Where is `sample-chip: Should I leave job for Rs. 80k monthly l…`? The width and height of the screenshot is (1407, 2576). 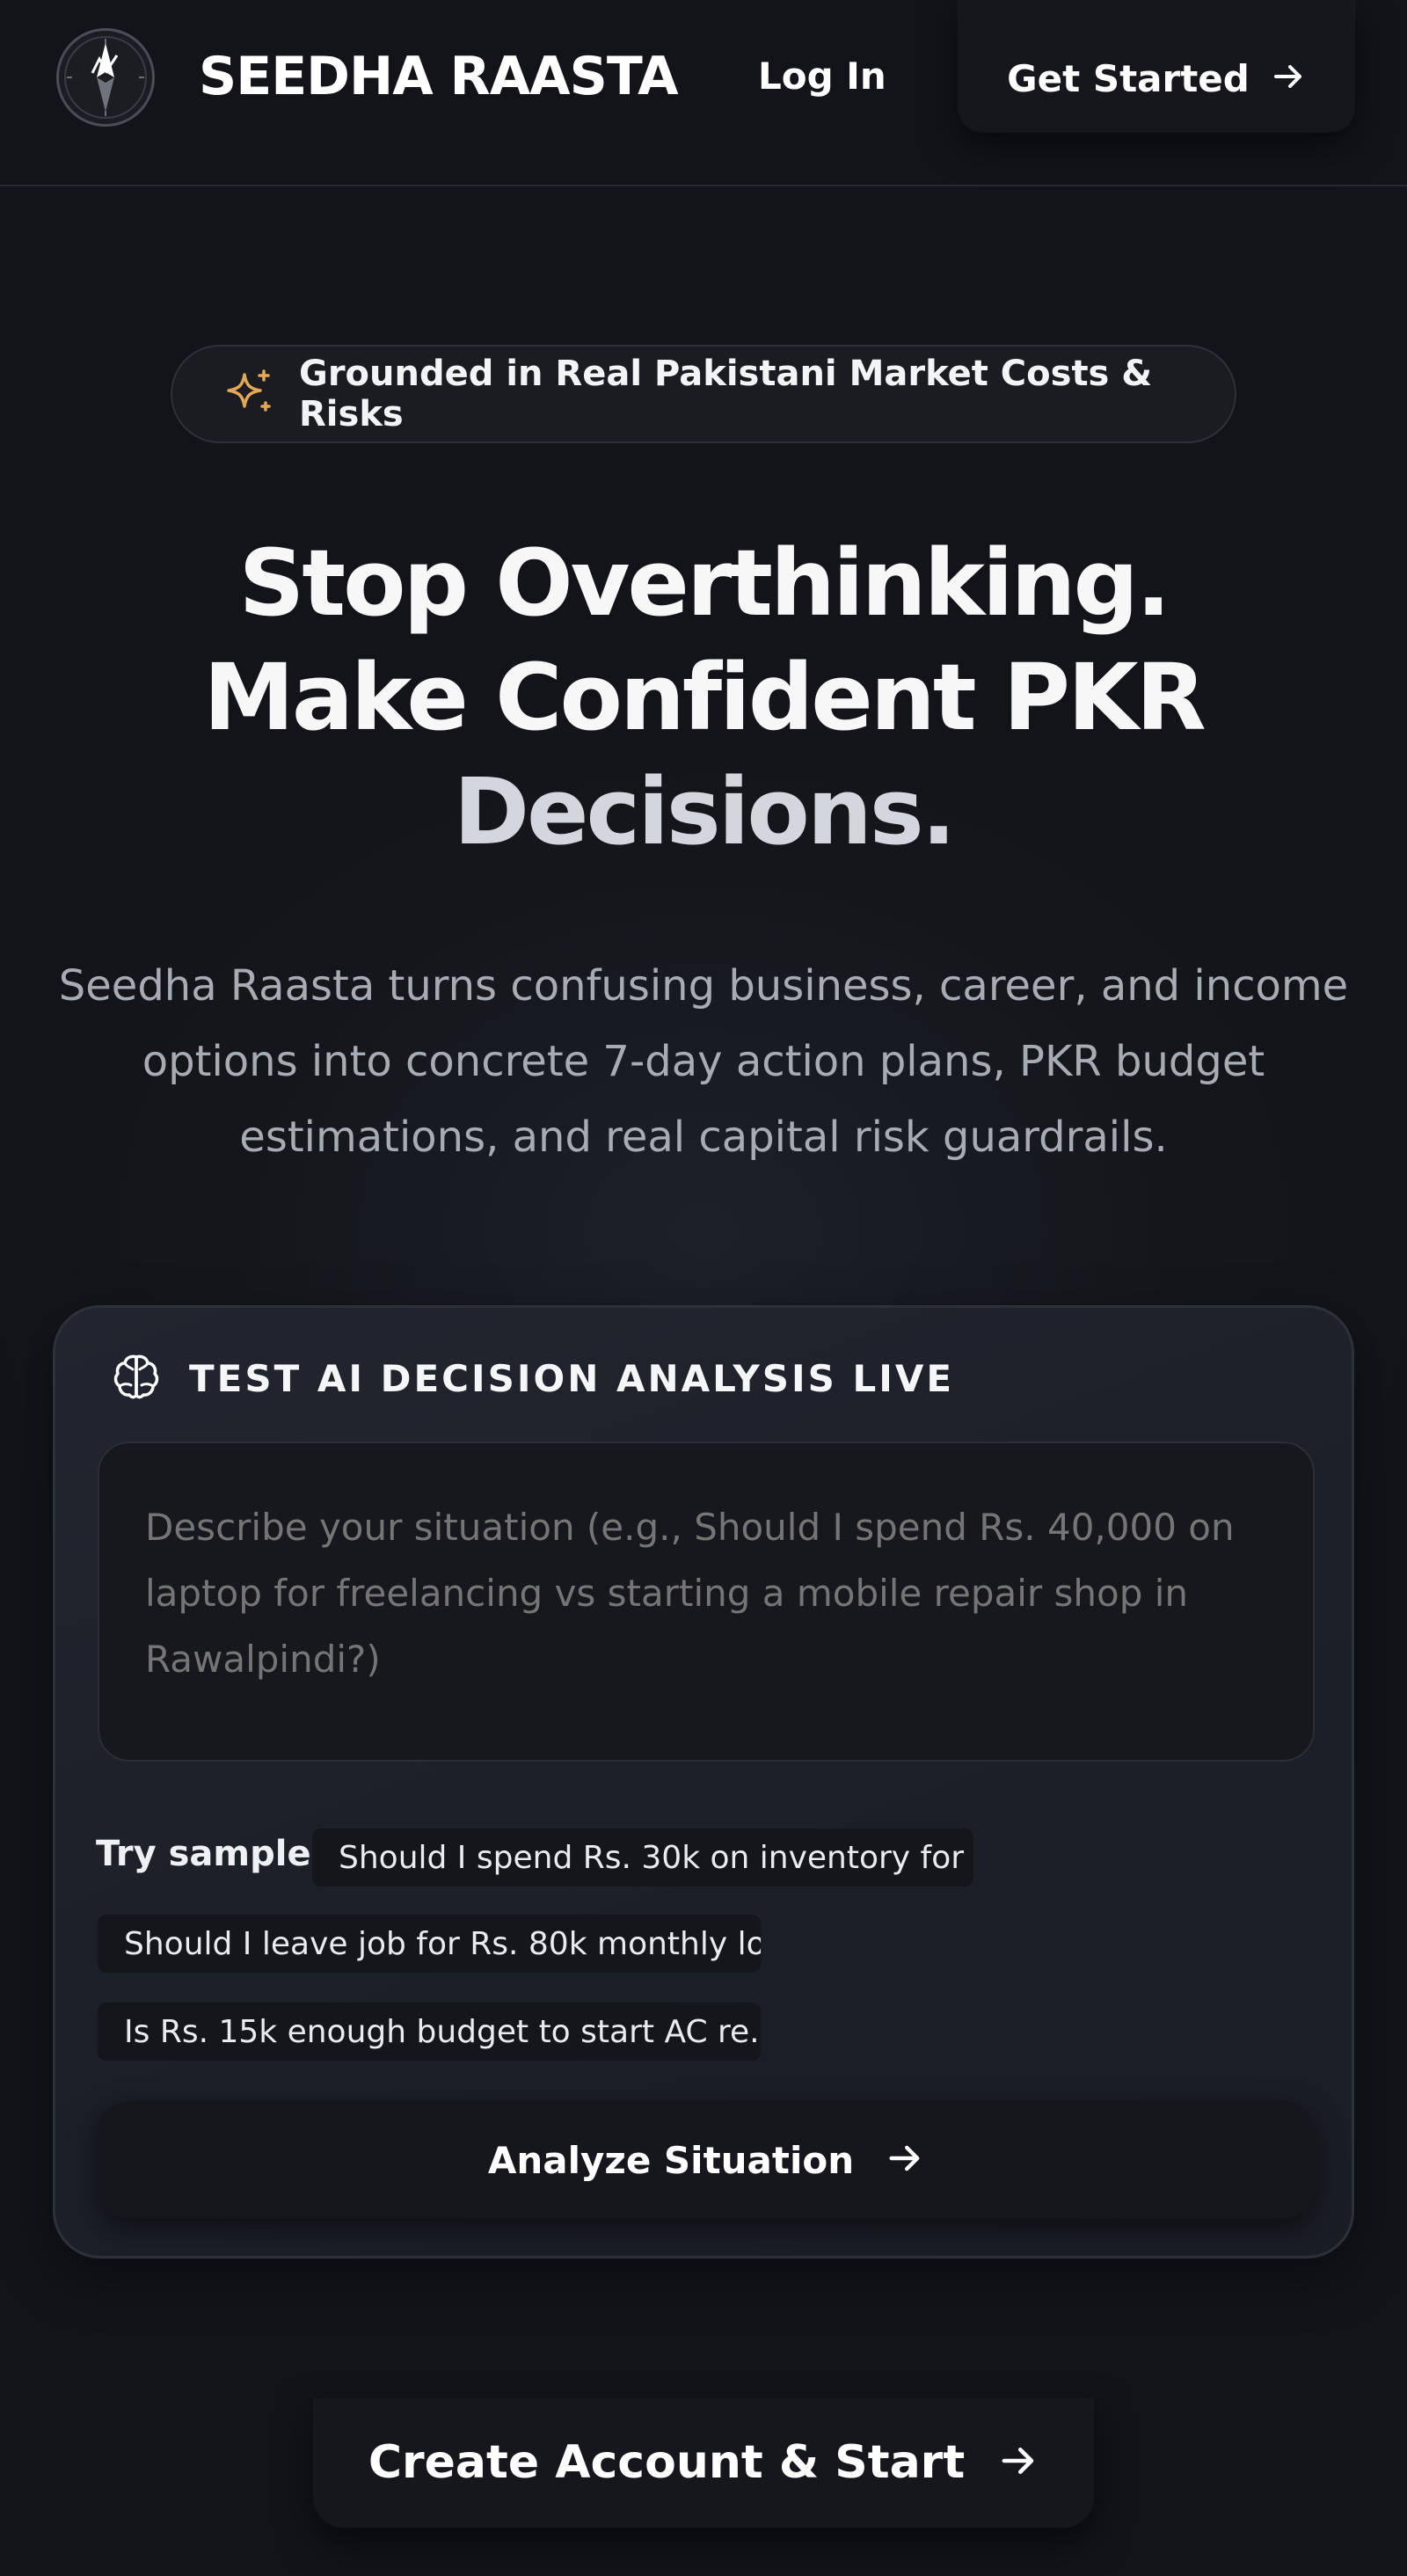 sample-chip: Should I leave job for Rs. 80k monthly l… is located at coordinates (430, 1944).